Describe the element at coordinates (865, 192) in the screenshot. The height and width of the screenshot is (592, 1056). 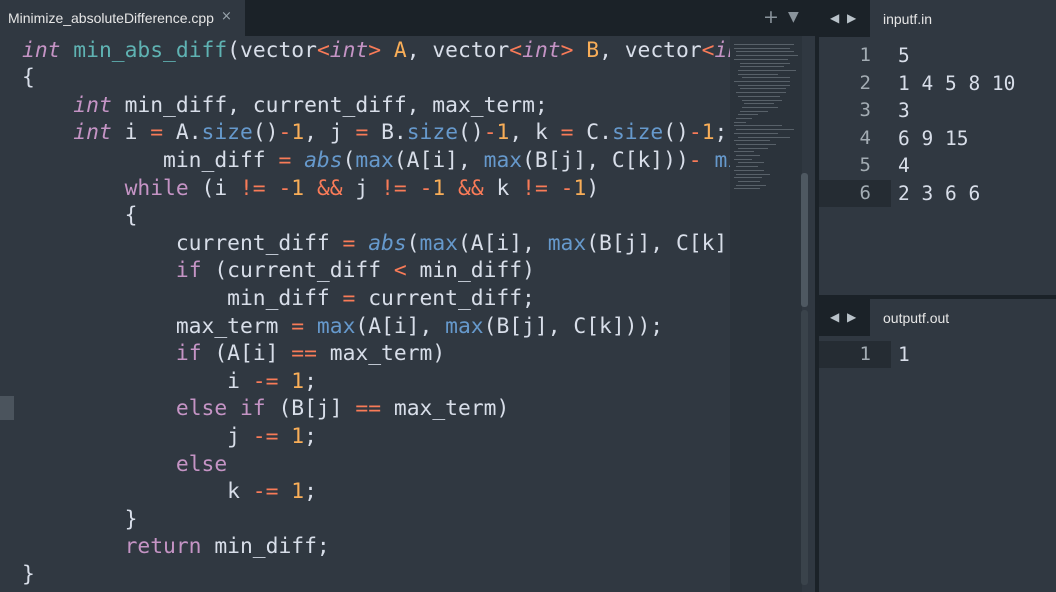
I see `line-number: 6` at that location.